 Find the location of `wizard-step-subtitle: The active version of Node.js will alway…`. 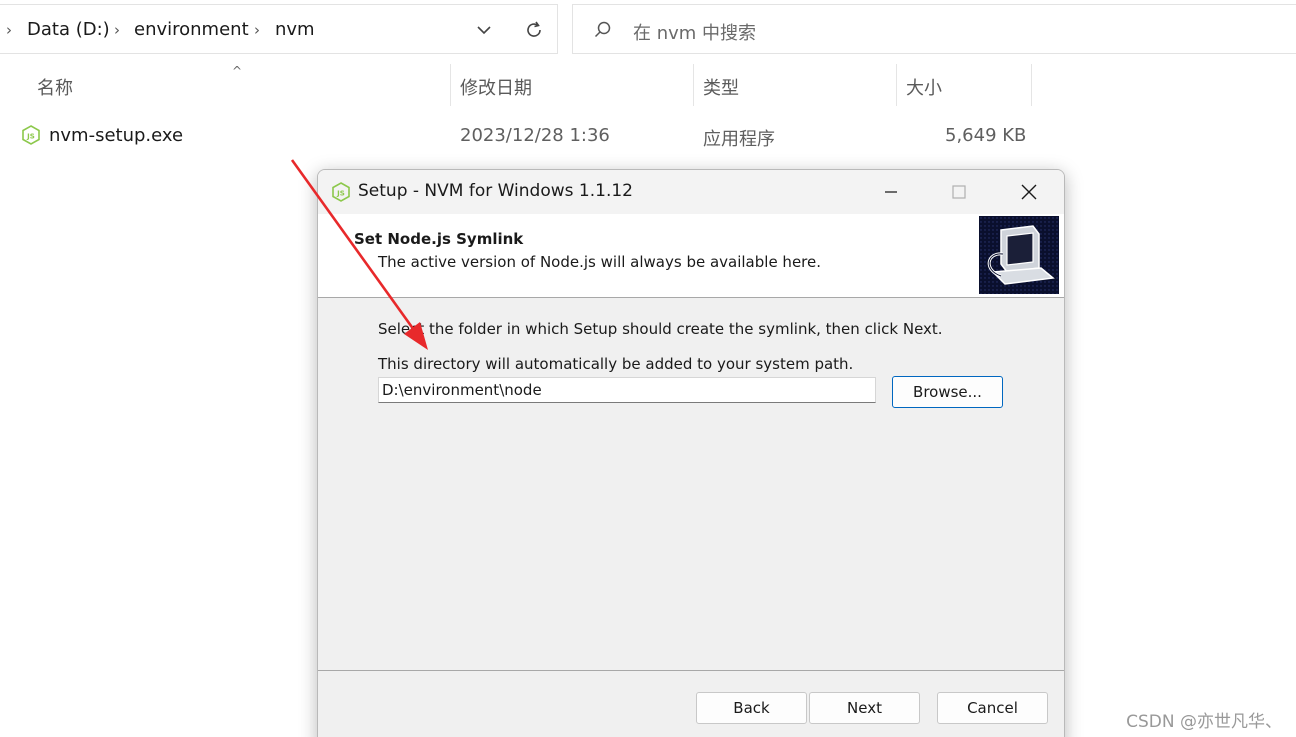

wizard-step-subtitle: The active version of Node.js will alway… is located at coordinates (600, 262).